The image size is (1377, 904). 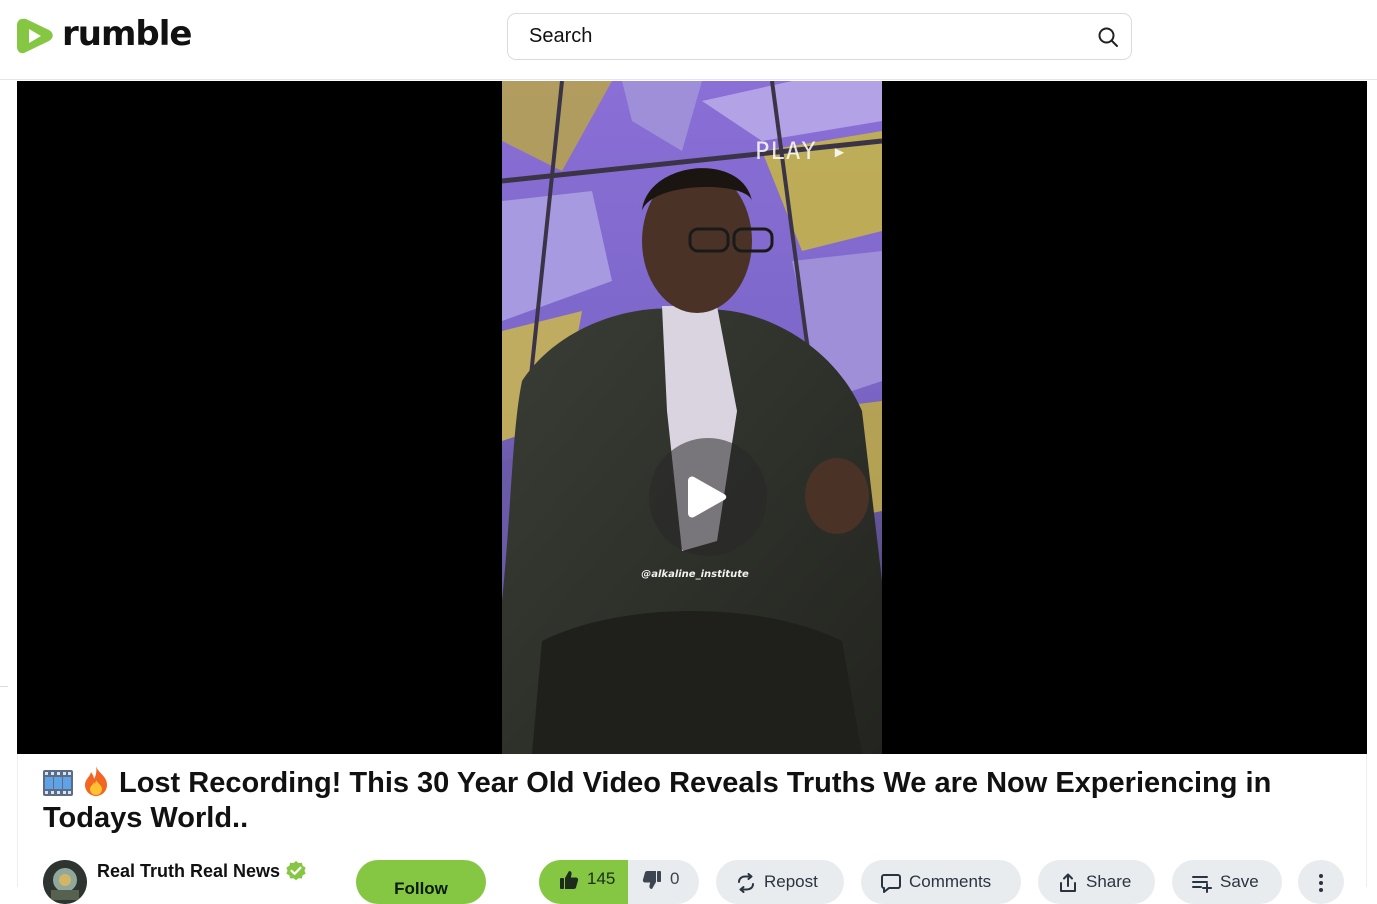 I want to click on comments-button: Comments, so click(x=941, y=882).